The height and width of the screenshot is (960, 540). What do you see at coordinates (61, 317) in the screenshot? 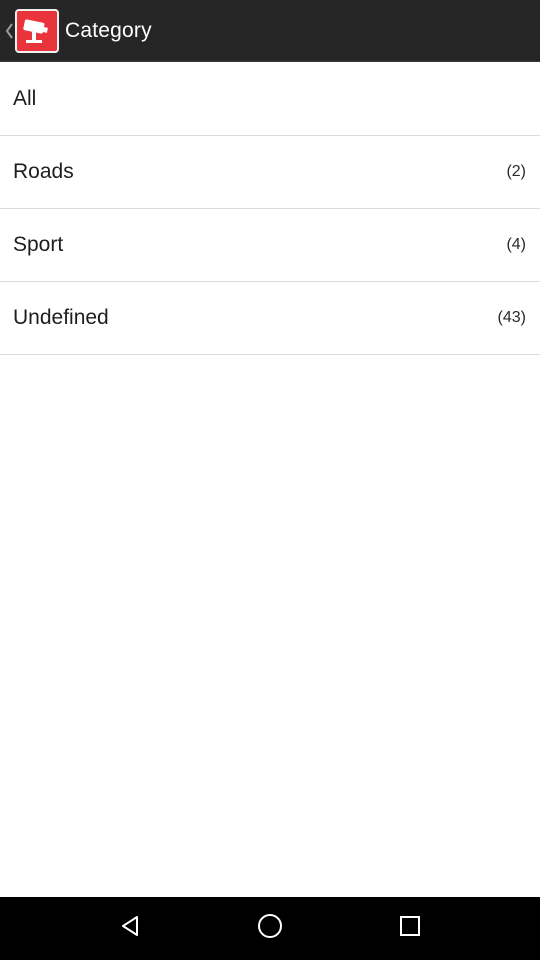
I see `list-item-label: Undefined` at bounding box center [61, 317].